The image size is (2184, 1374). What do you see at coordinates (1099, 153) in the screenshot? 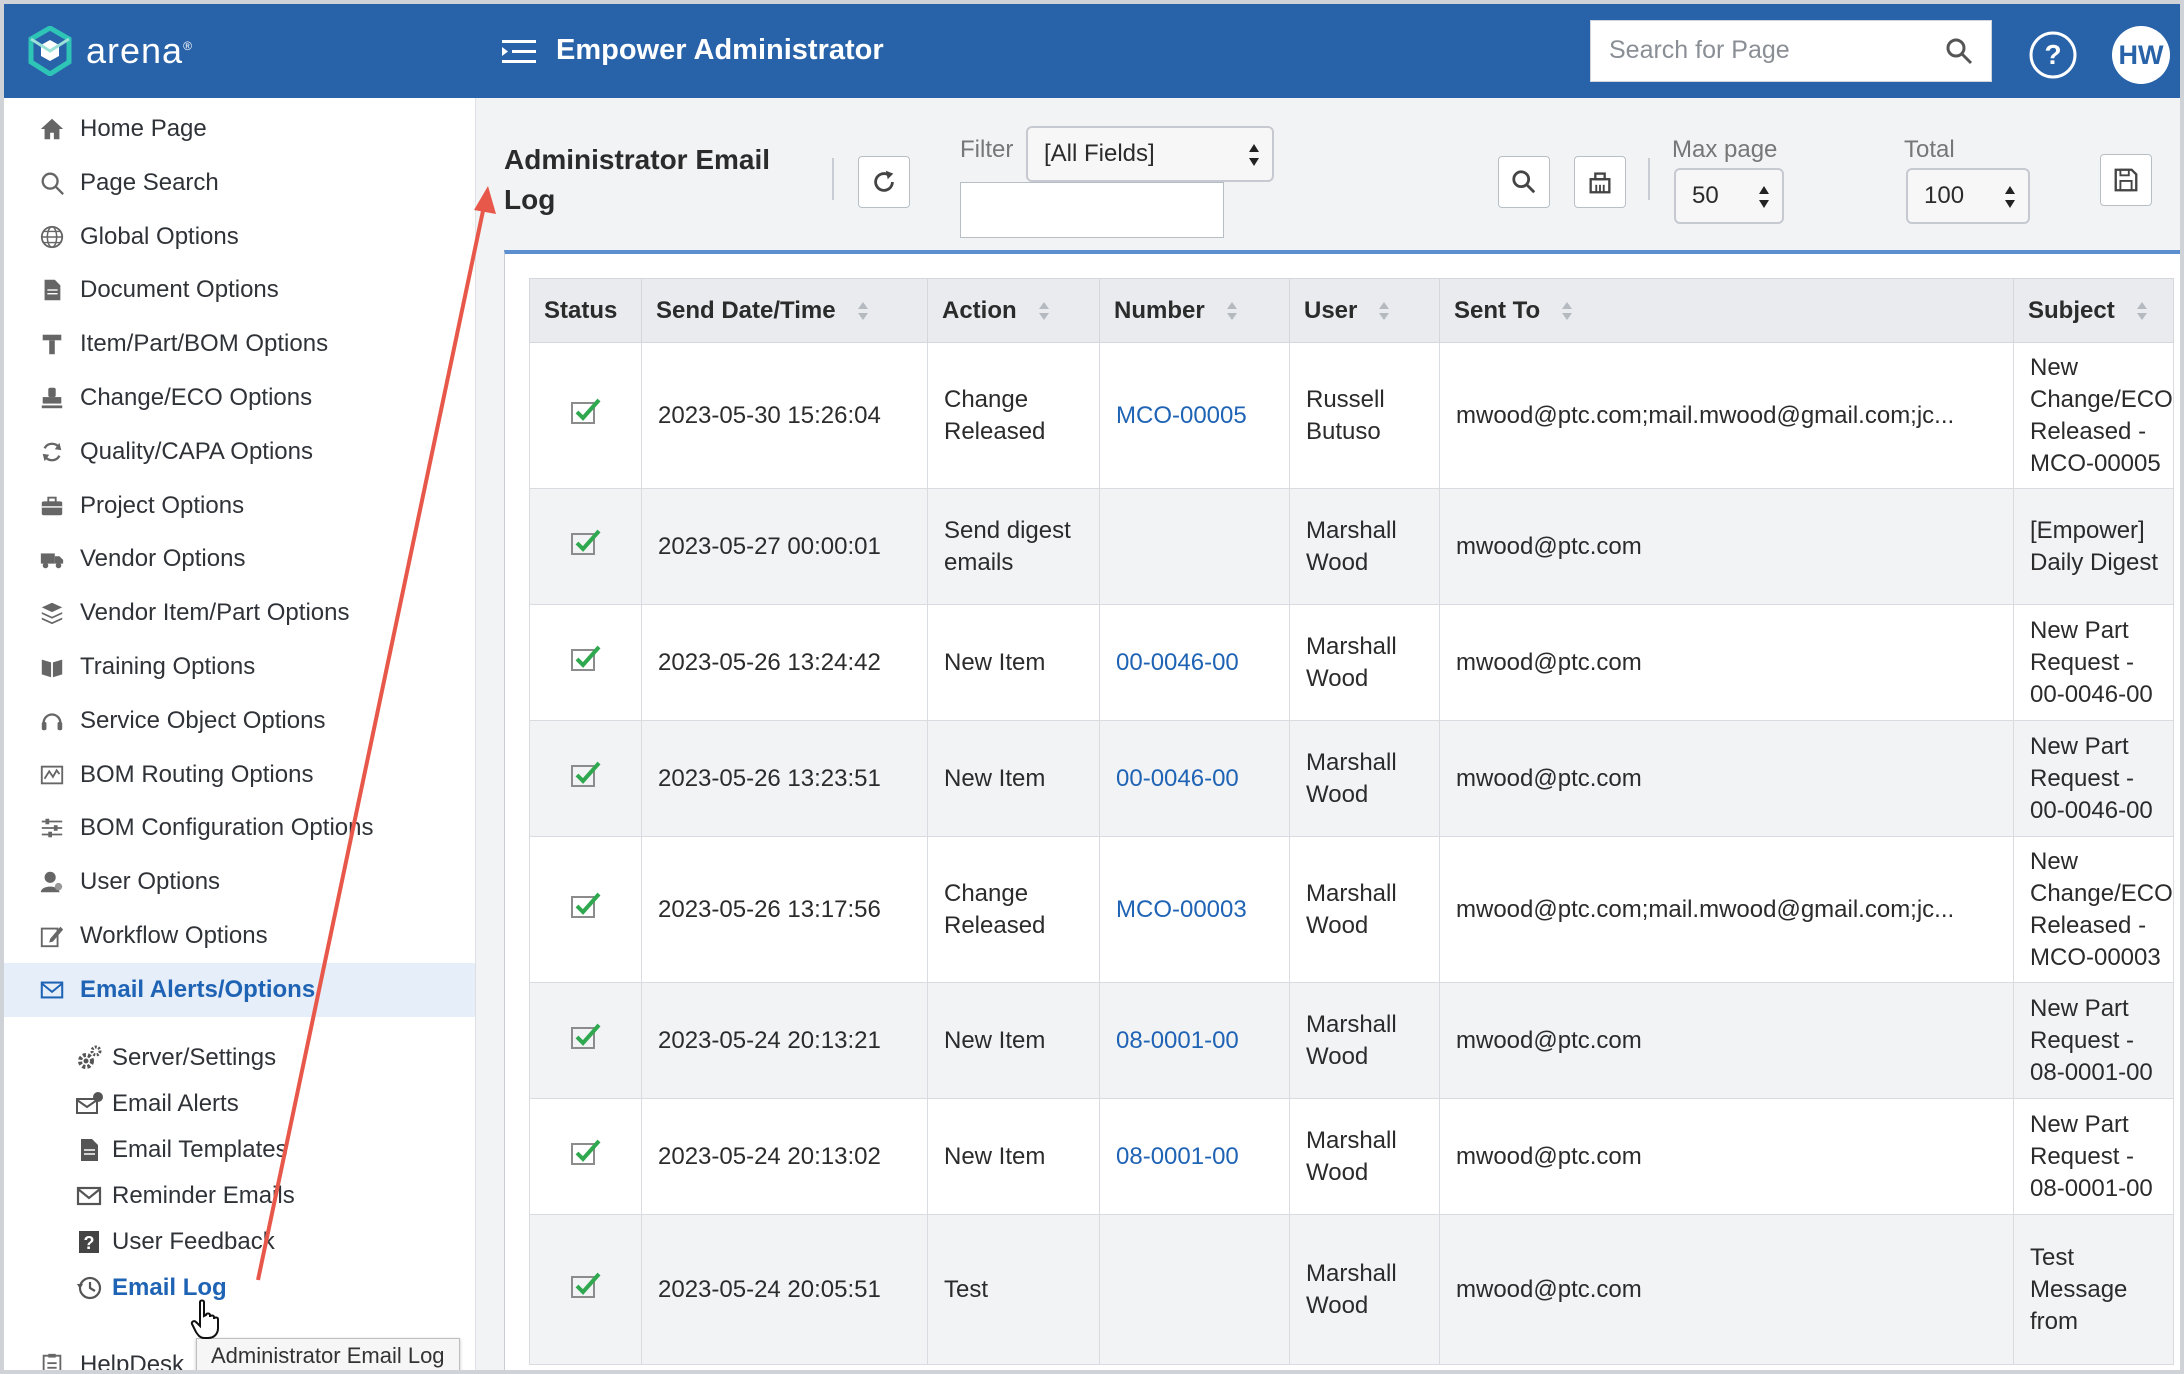
I see `filter-field-value: [All Fields]` at bounding box center [1099, 153].